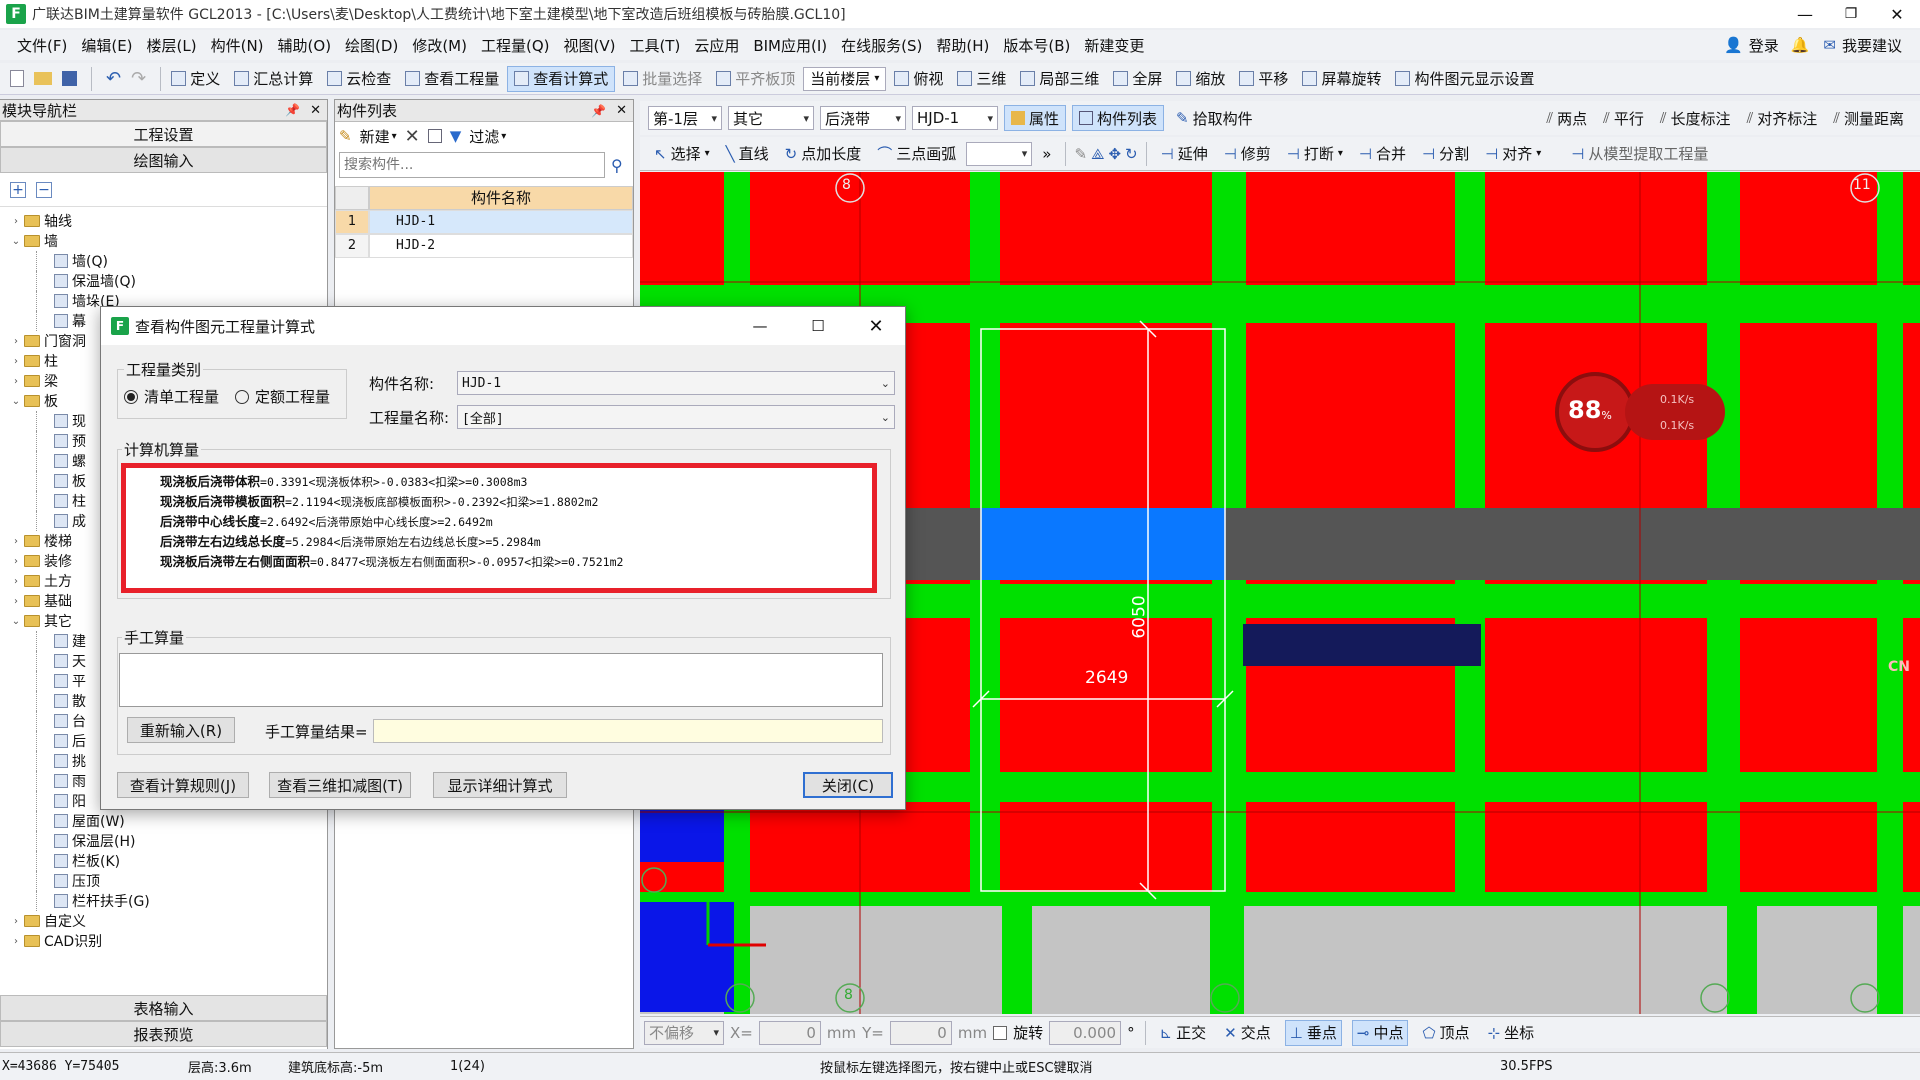 The width and height of the screenshot is (1920, 1080). What do you see at coordinates (1114, 154) in the screenshot?
I see `move-icon: ✥` at bounding box center [1114, 154].